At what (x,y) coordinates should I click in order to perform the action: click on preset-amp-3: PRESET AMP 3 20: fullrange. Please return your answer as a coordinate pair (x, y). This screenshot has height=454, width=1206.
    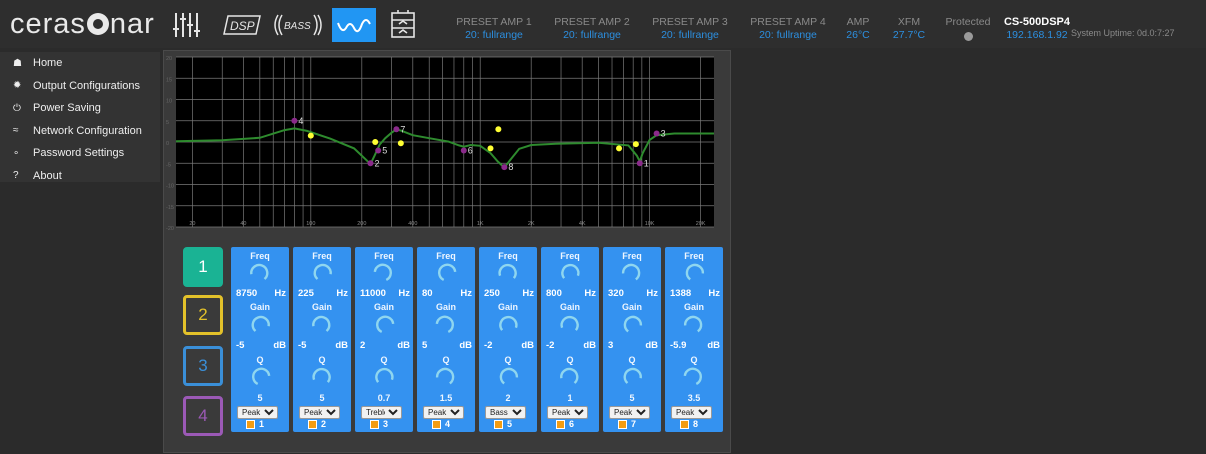
    Looking at the image, I should click on (690, 29).